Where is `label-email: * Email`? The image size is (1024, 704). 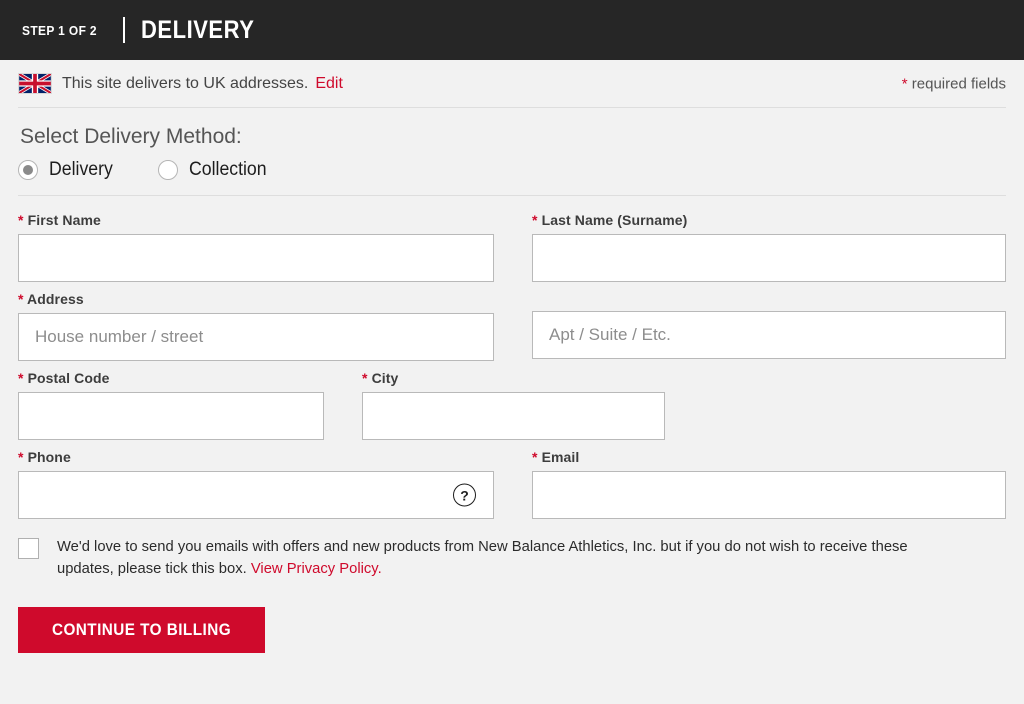
label-email: * Email is located at coordinates (769, 457).